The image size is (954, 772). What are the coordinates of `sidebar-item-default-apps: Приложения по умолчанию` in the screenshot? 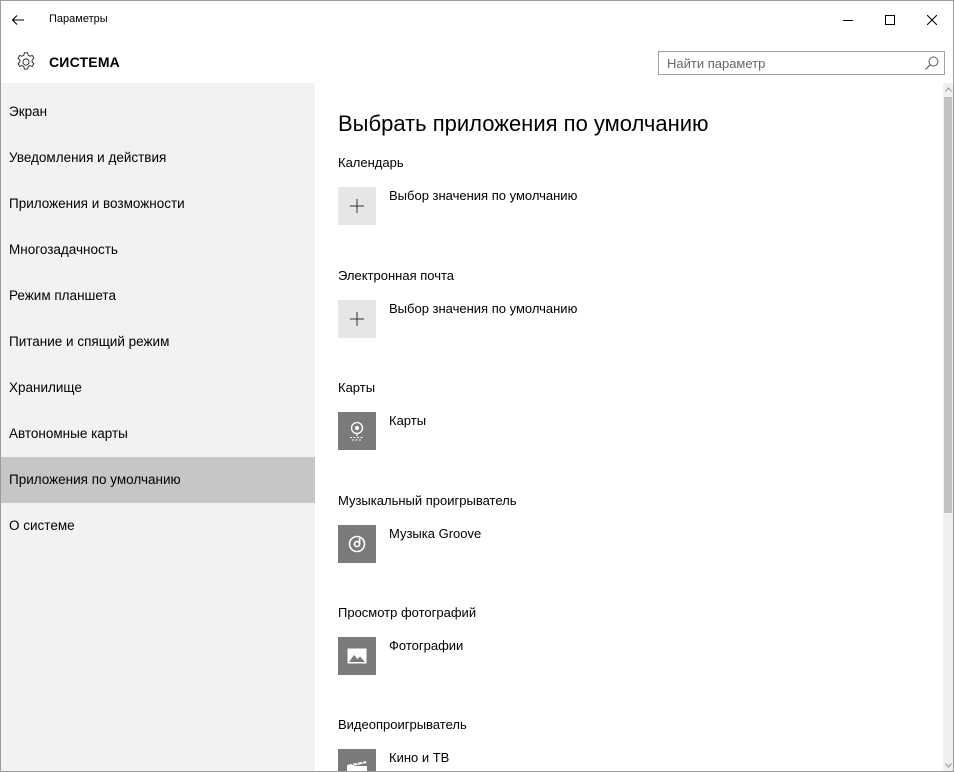 It's located at (158, 480).